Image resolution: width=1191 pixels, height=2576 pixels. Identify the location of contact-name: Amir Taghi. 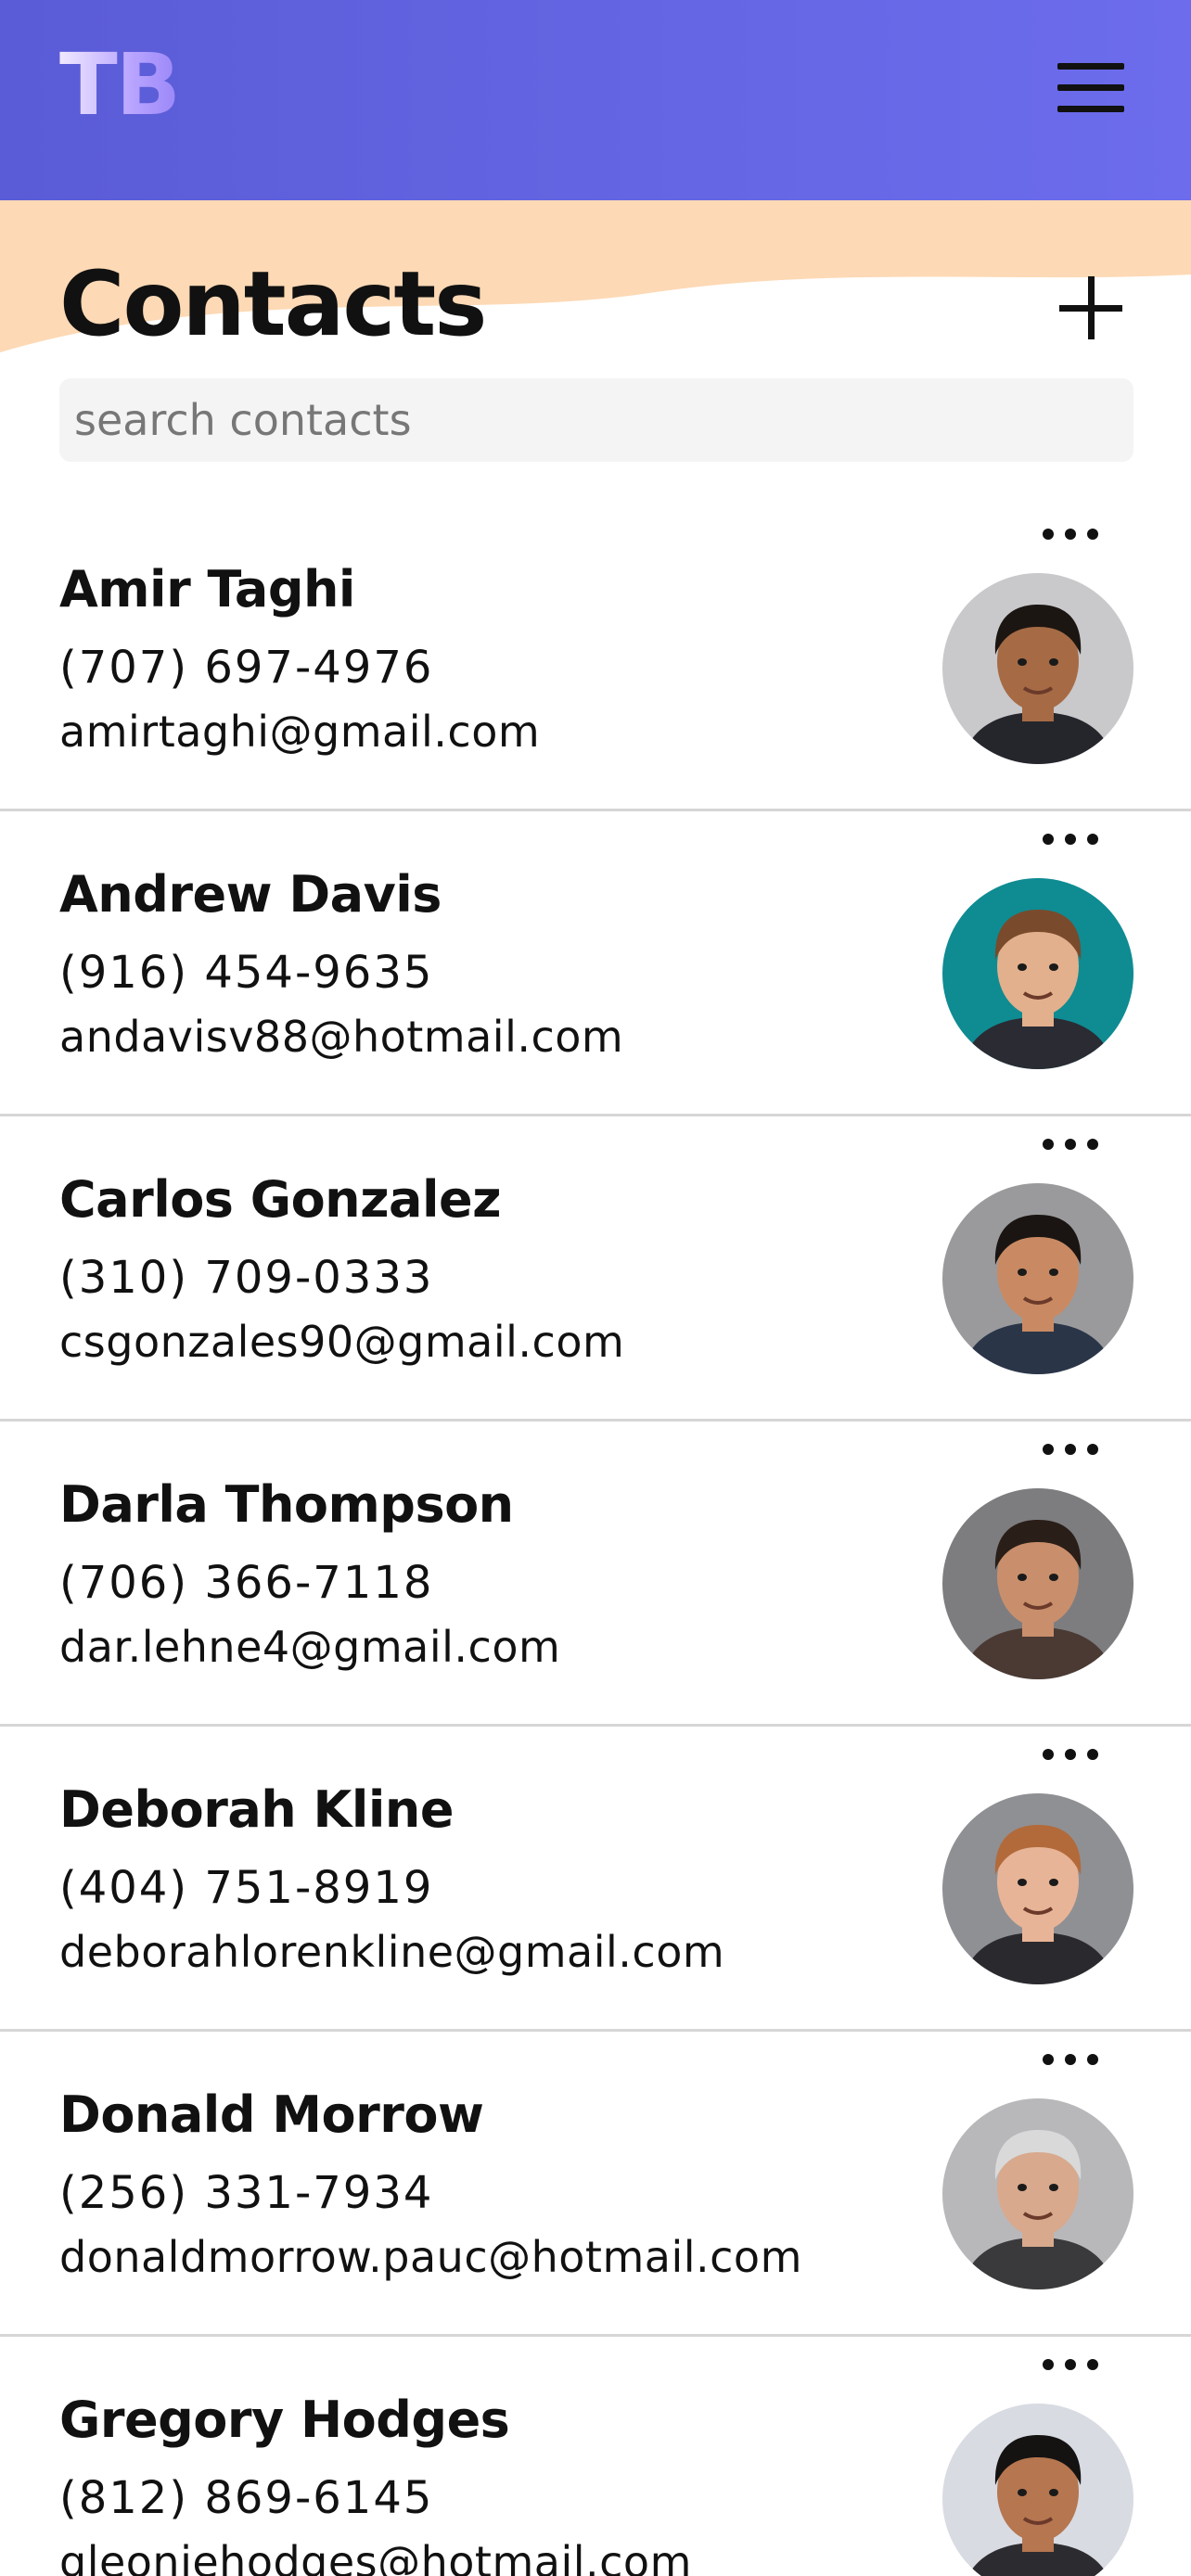
(207, 589).